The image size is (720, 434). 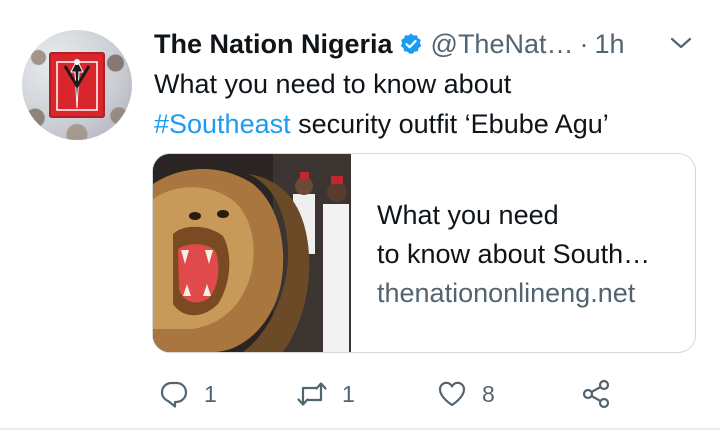 I want to click on share-button, so click(x=596, y=394).